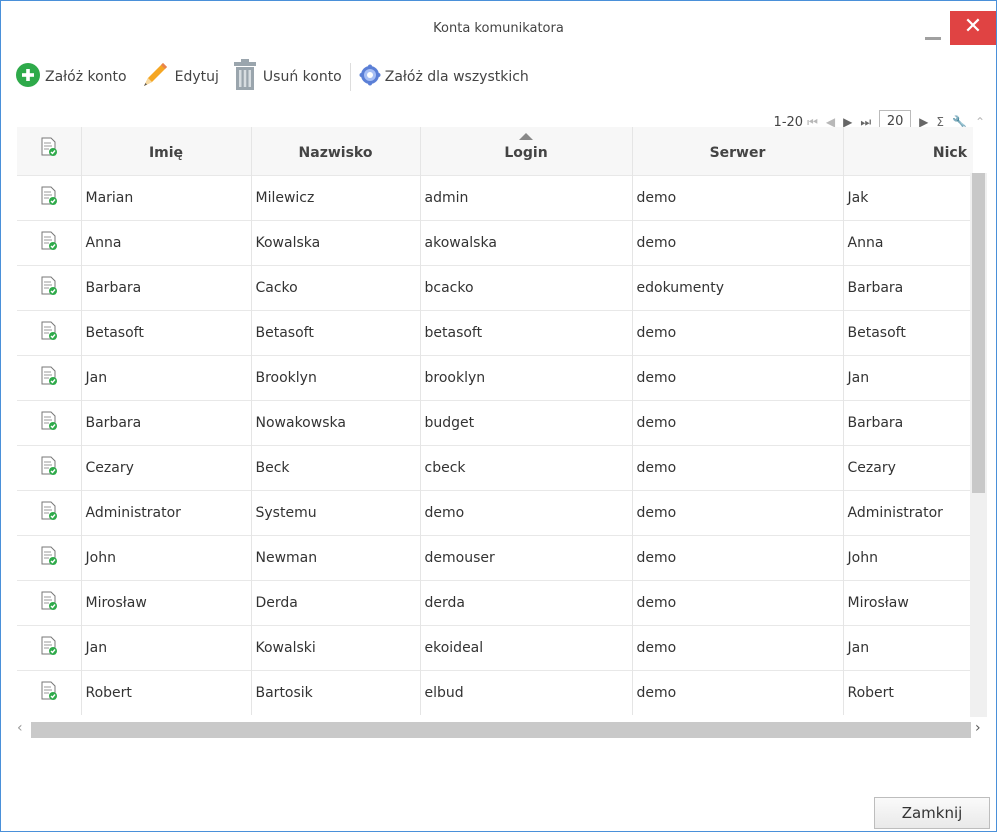 The image size is (997, 832). What do you see at coordinates (370, 77) in the screenshot?
I see `gear-icon` at bounding box center [370, 77].